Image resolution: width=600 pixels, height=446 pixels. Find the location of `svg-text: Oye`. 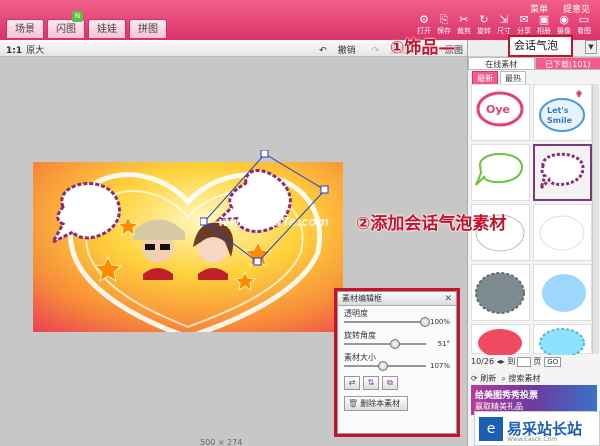

svg-text: Oye is located at coordinates (498, 109).